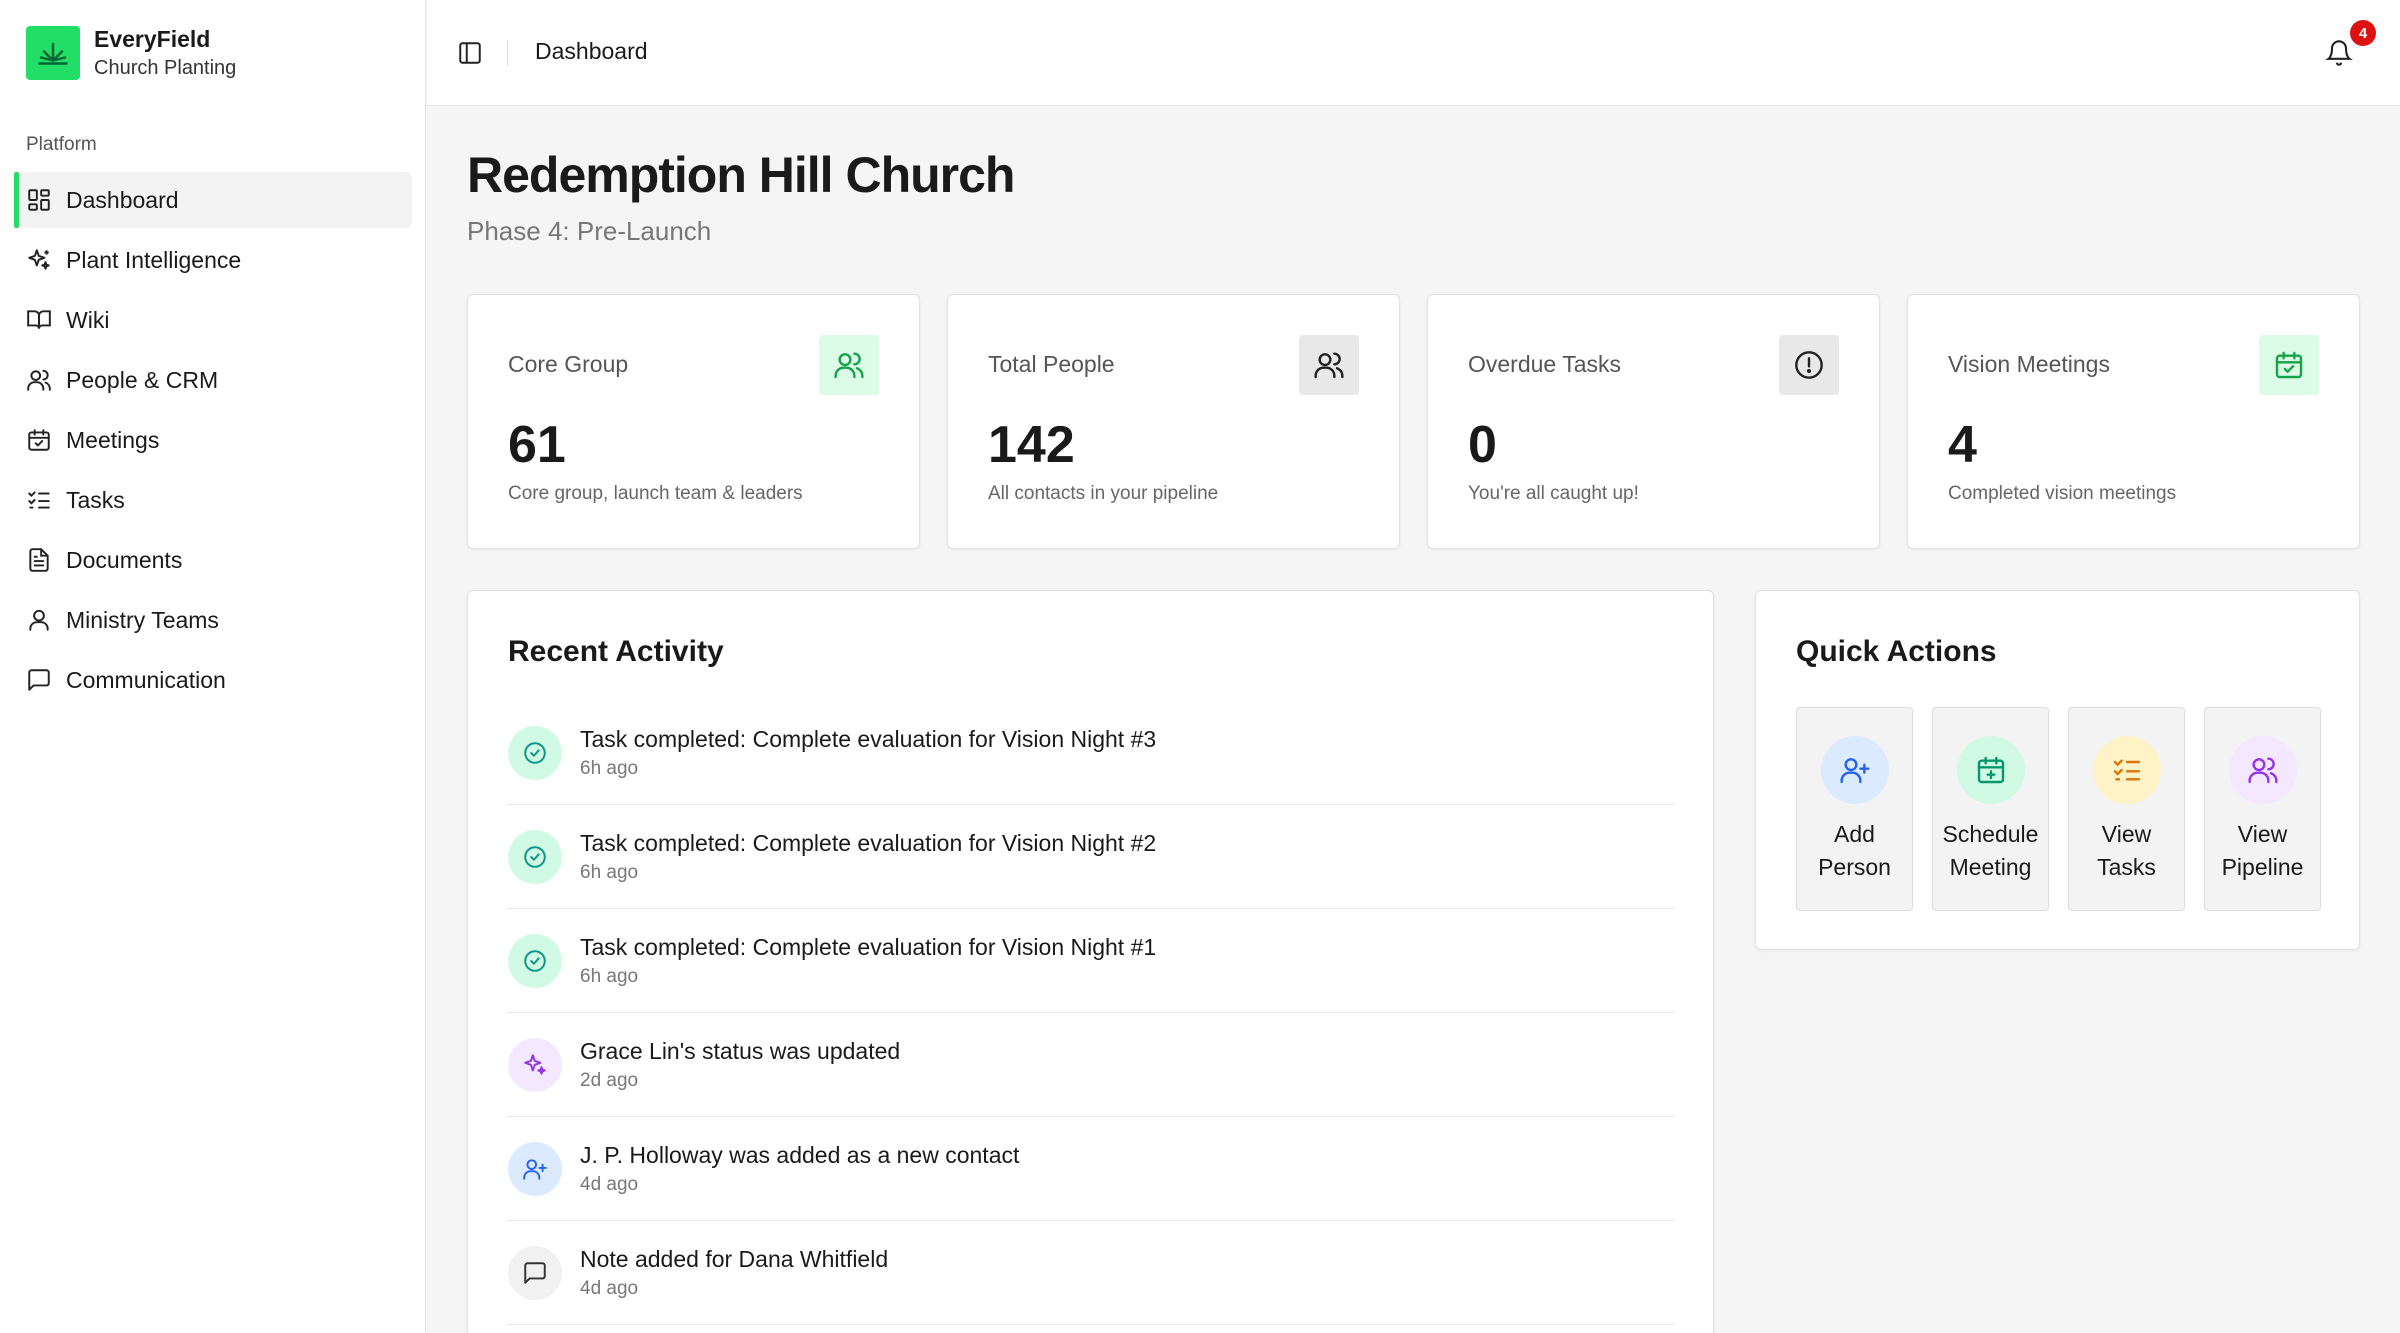 This screenshot has width=2400, height=1333. What do you see at coordinates (507, 53) in the screenshot?
I see `topbar-divider` at bounding box center [507, 53].